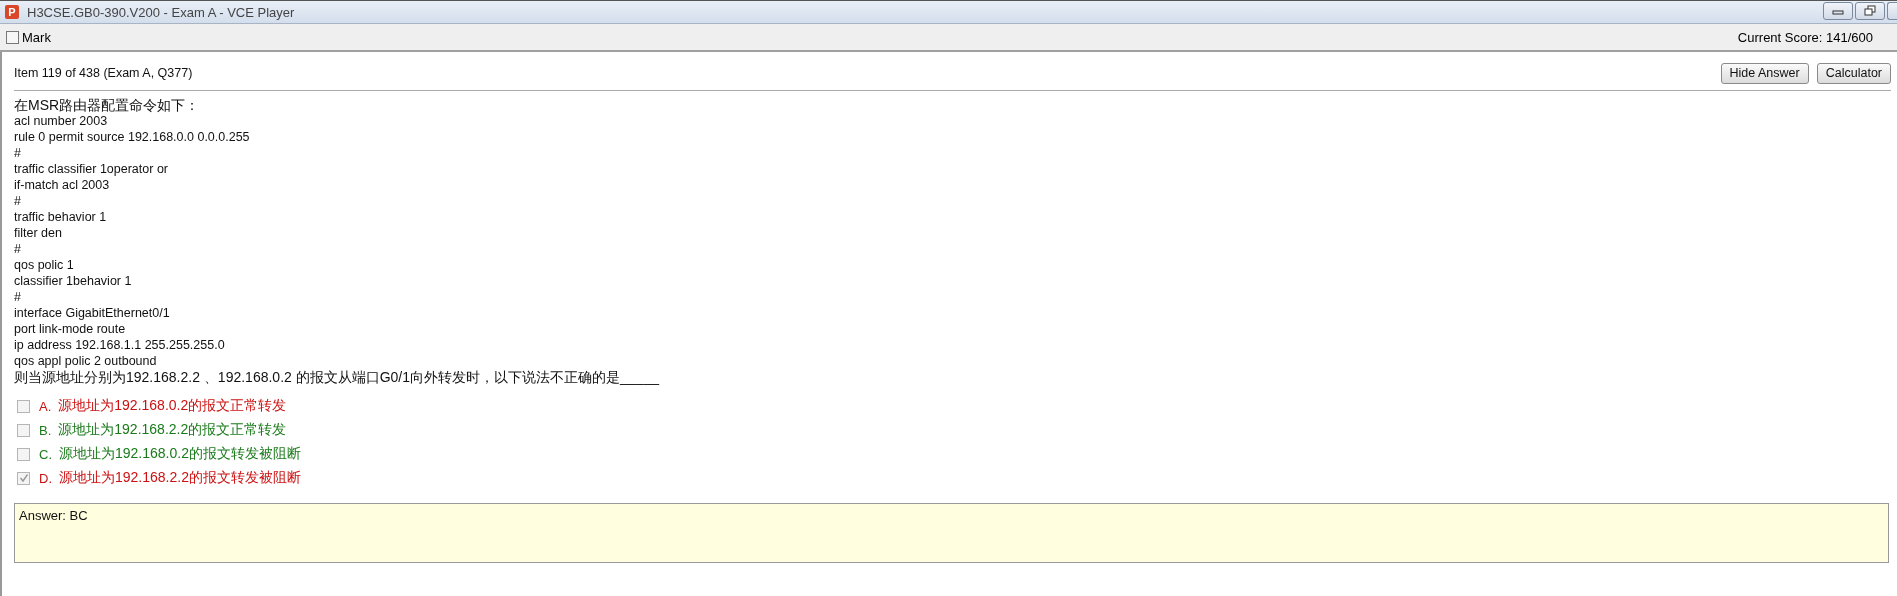  Describe the element at coordinates (12, 37) in the screenshot. I see `mark-checkbox` at that location.